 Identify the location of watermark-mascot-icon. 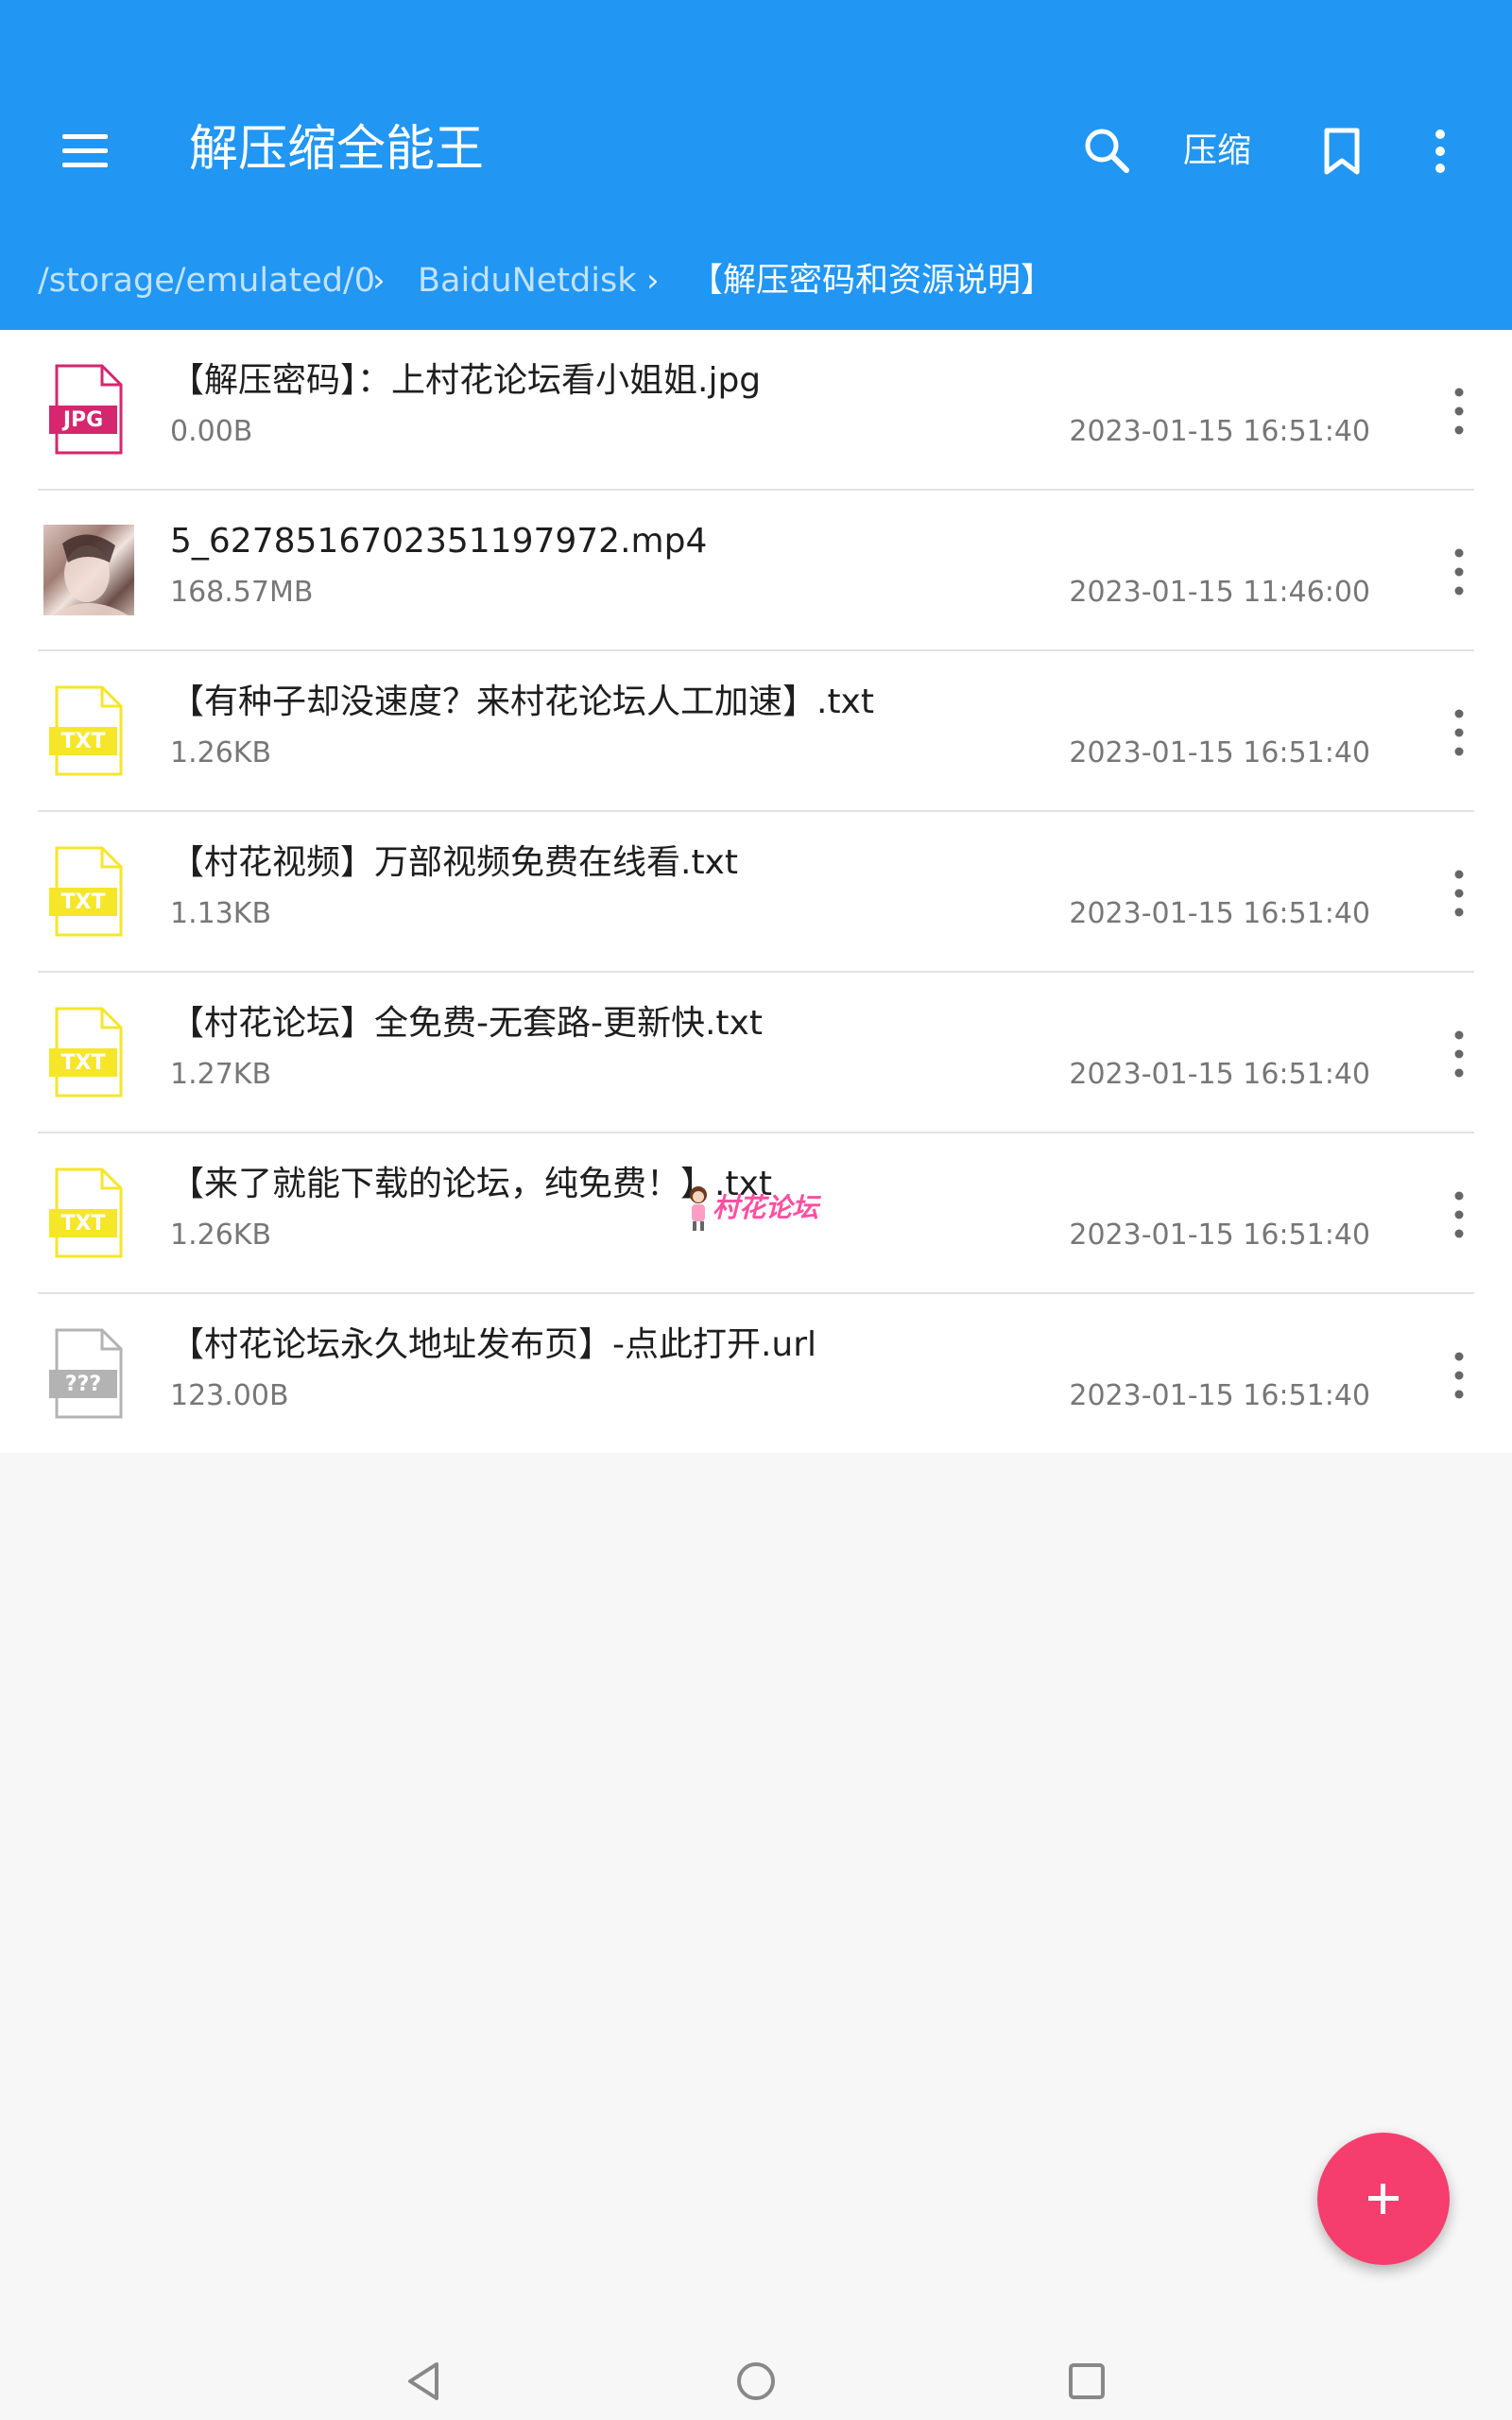
(698, 1208).